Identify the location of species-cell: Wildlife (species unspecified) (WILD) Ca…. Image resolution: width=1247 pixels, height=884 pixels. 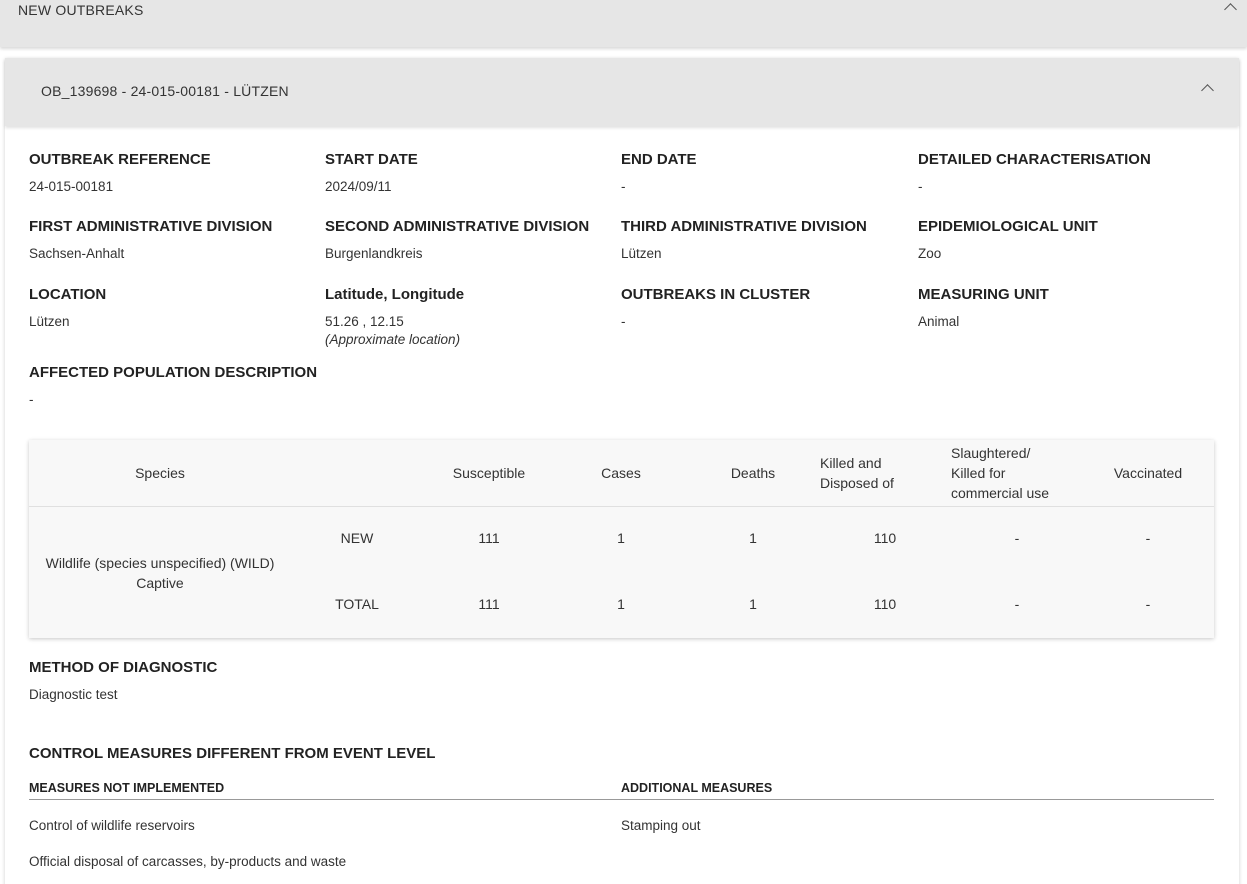
(160, 572).